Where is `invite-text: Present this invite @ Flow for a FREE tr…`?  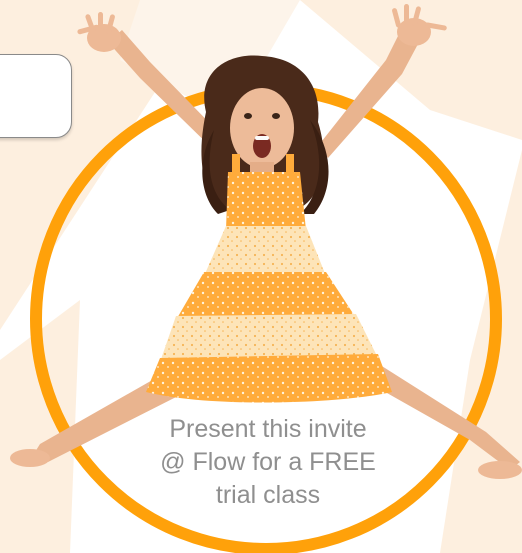 invite-text: Present this invite @ Flow for a FREE tr… is located at coordinates (268, 462).